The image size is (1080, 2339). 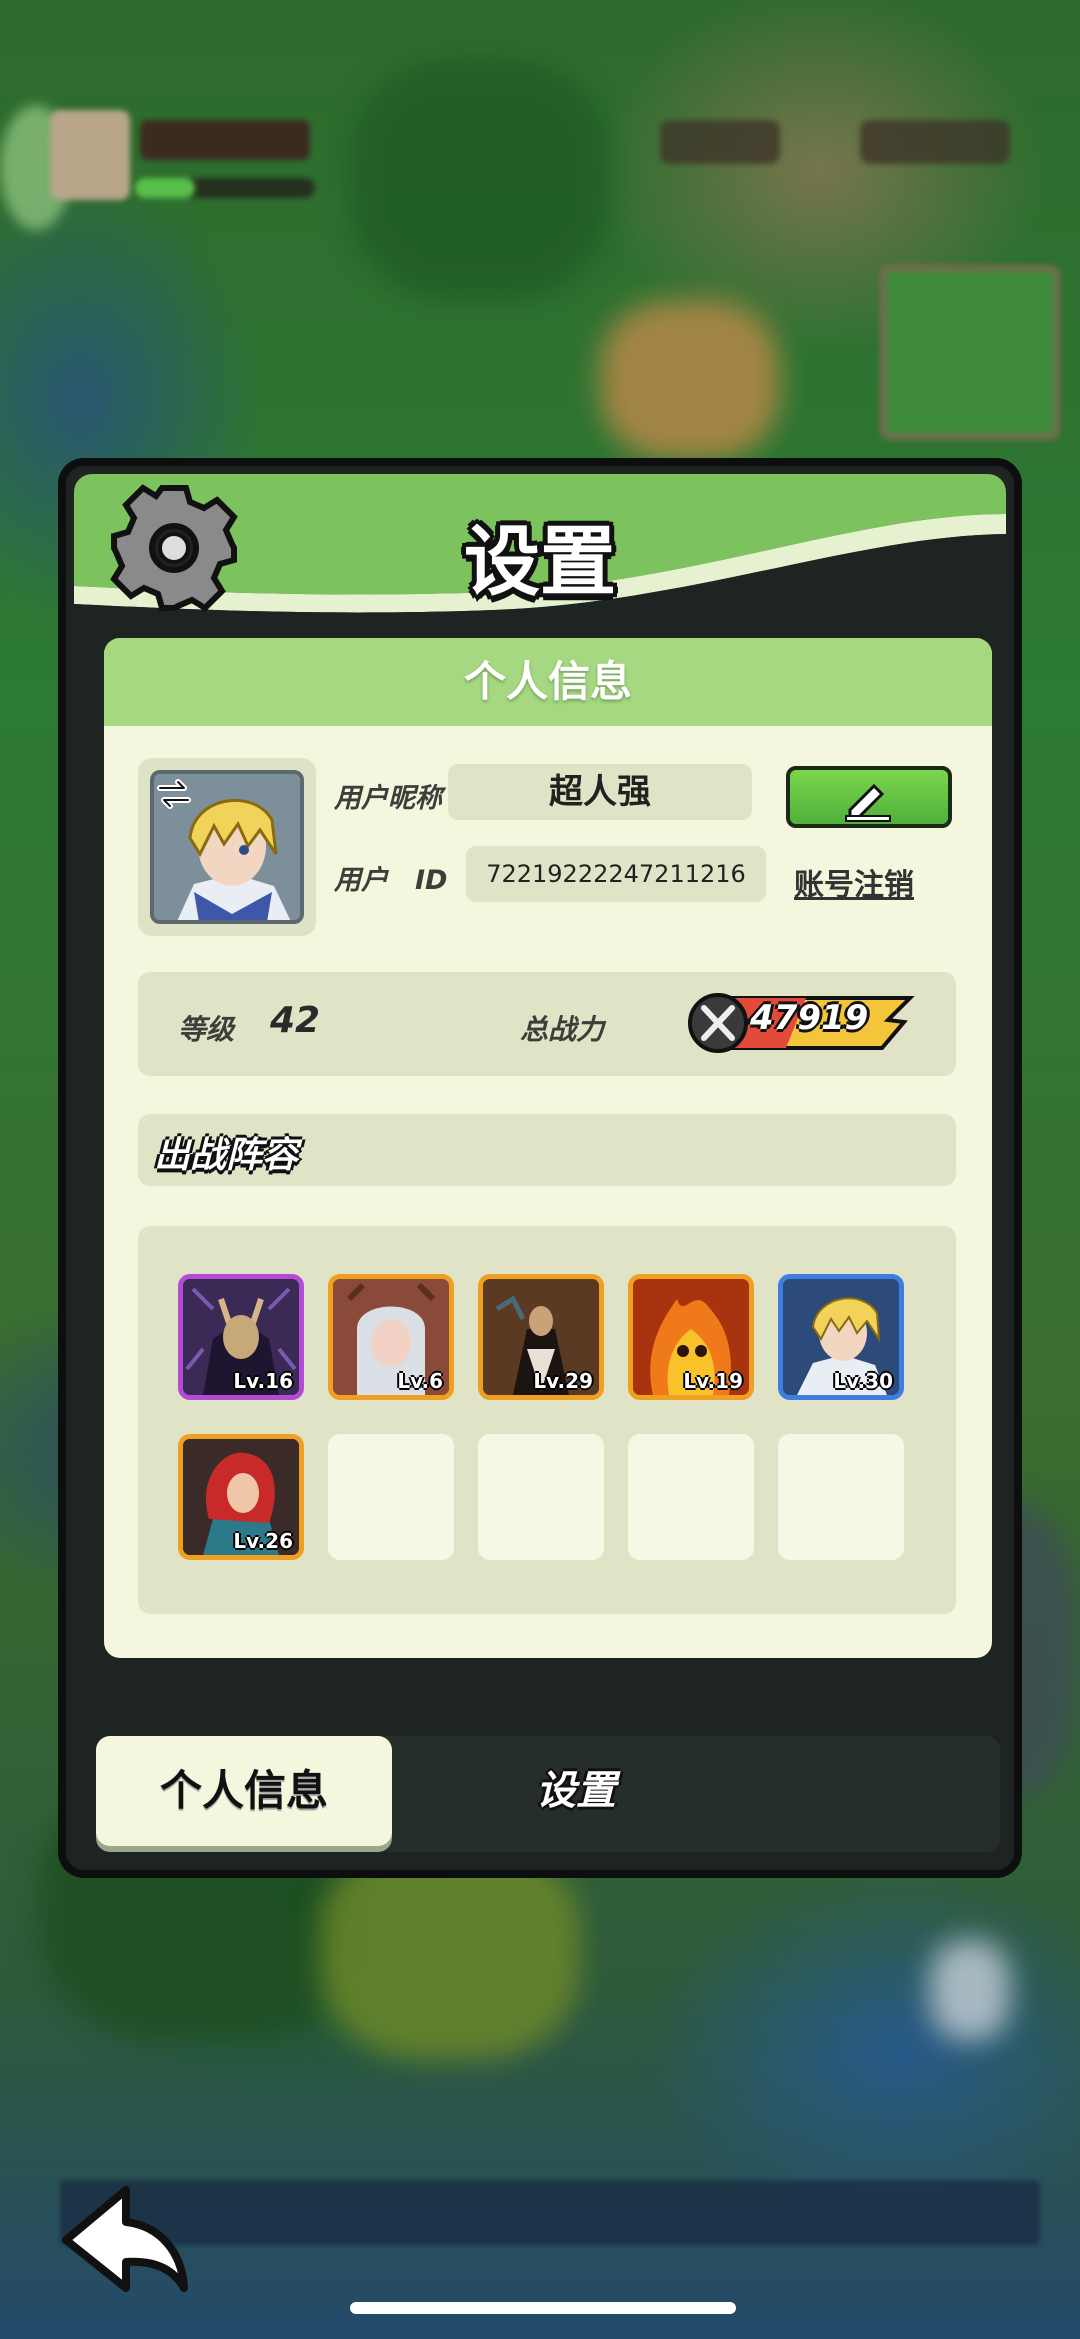 I want to click on level-value: 42, so click(x=295, y=1020).